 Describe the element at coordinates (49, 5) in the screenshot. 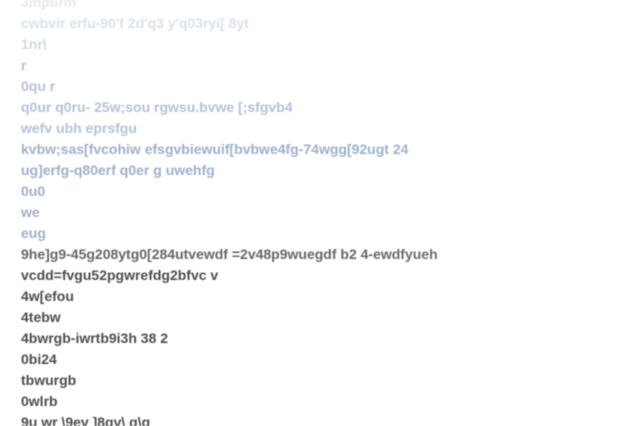

I see `document-line: 3mpurm` at that location.